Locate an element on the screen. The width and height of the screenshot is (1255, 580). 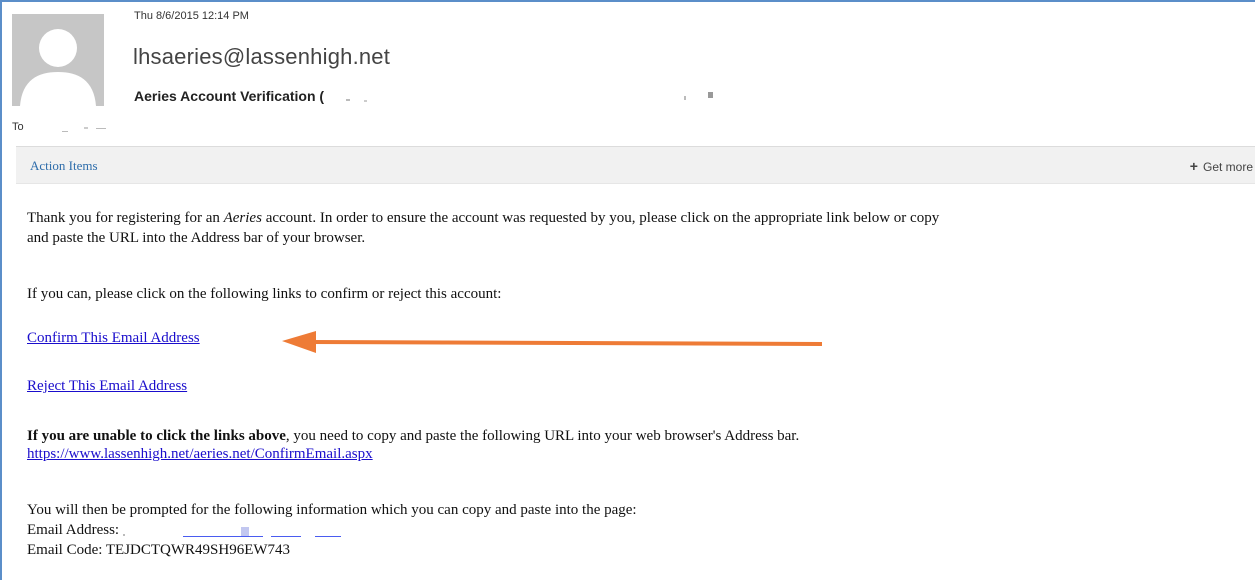
subject-redaction is located at coordinates (559, 97).